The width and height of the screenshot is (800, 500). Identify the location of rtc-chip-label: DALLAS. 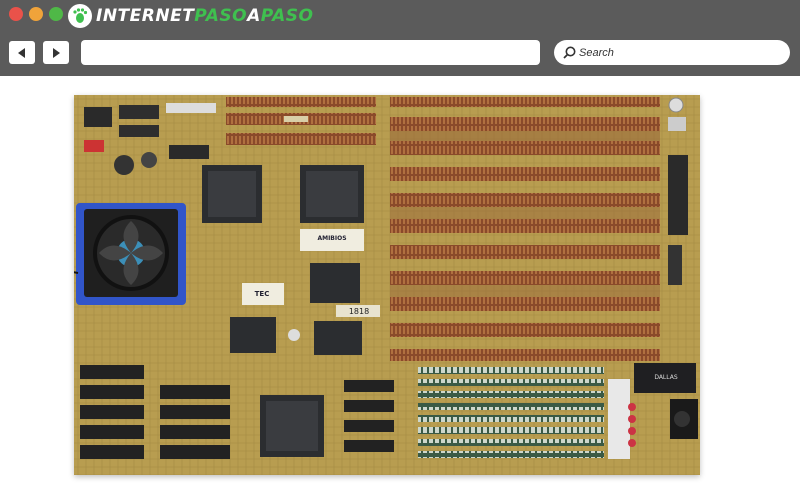
(666, 377).